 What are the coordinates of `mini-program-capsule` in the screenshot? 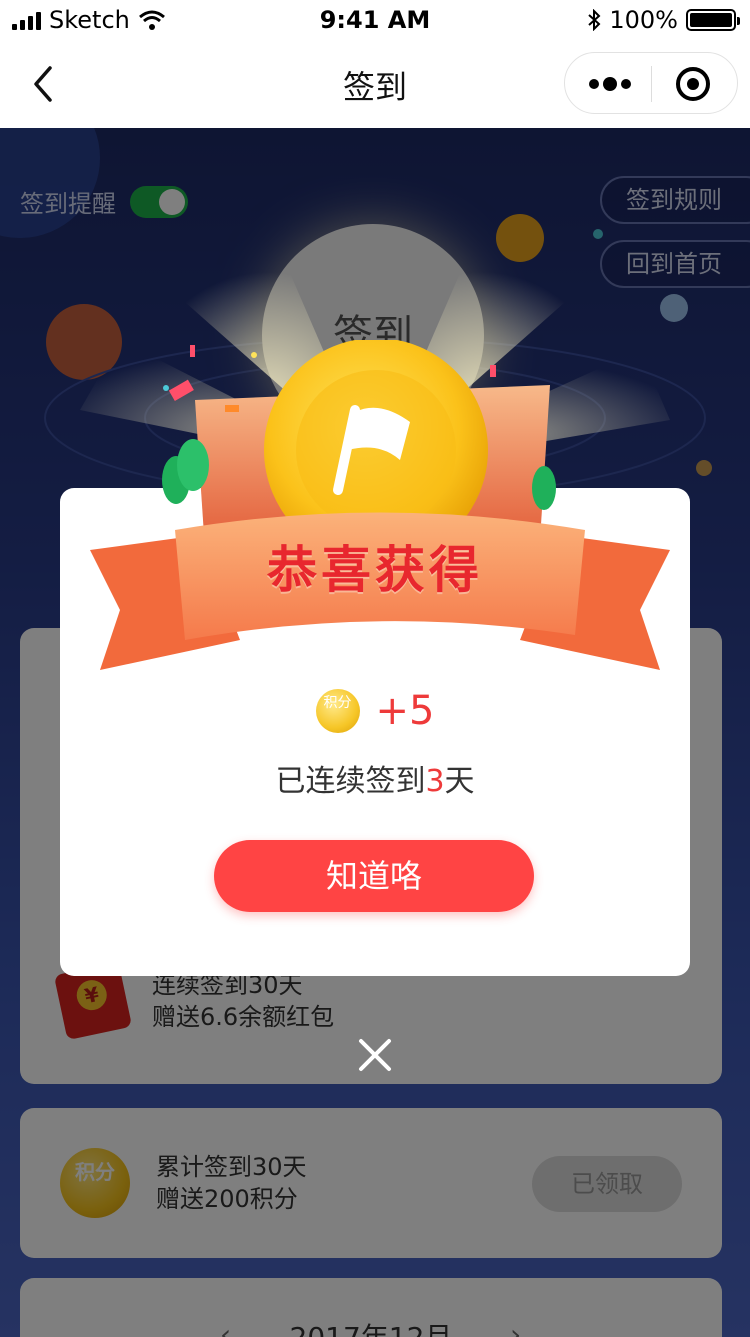 It's located at (651, 83).